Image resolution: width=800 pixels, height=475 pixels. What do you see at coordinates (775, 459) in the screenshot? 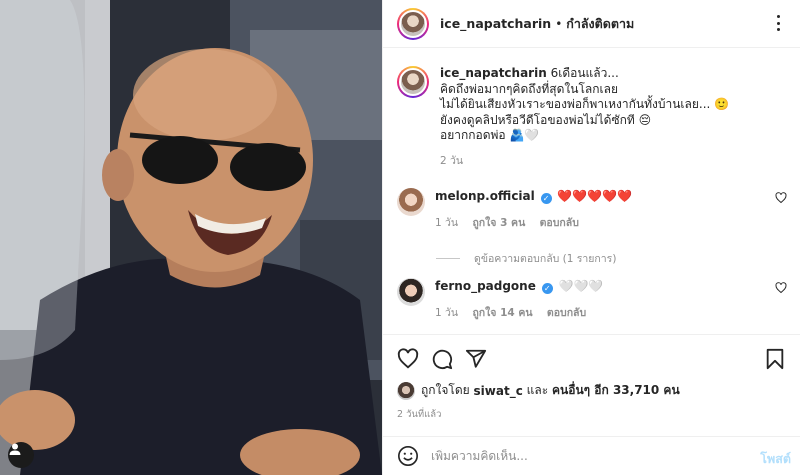
I see `post-comment-button: โพสต์` at bounding box center [775, 459].